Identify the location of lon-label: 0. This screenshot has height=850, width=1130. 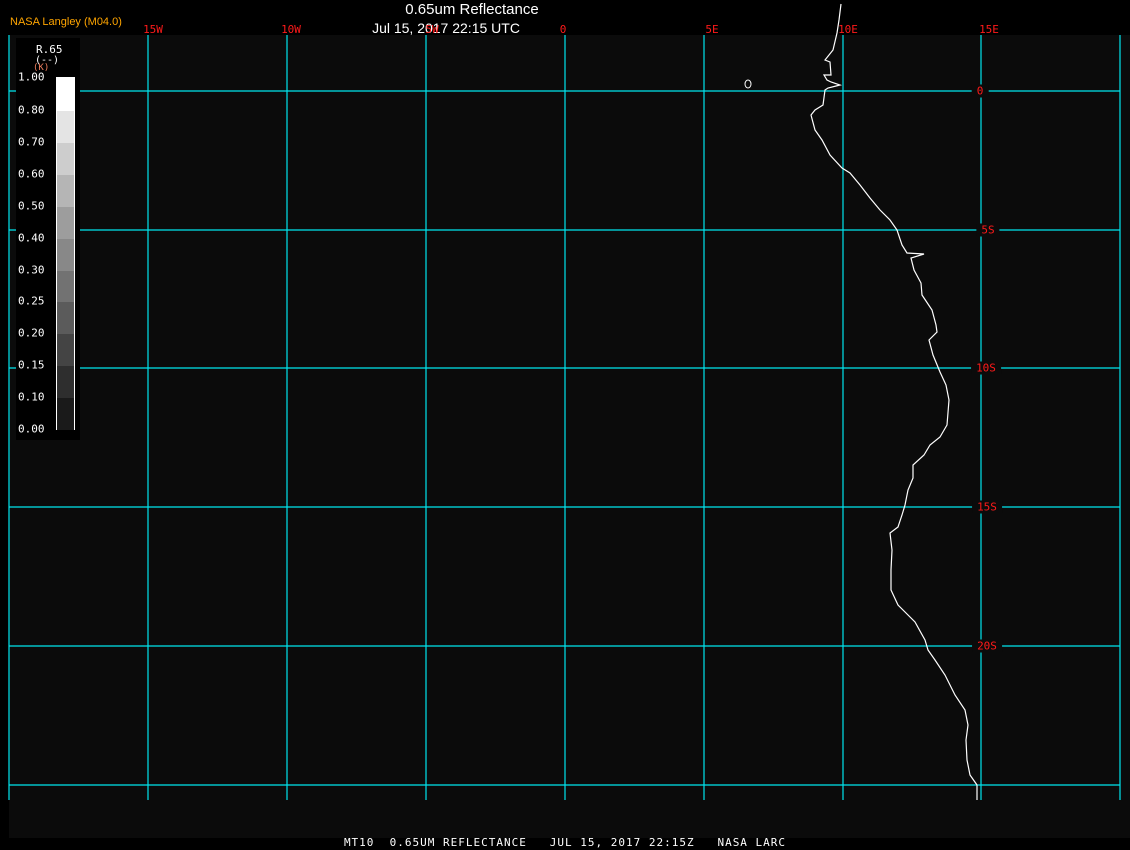
(563, 29).